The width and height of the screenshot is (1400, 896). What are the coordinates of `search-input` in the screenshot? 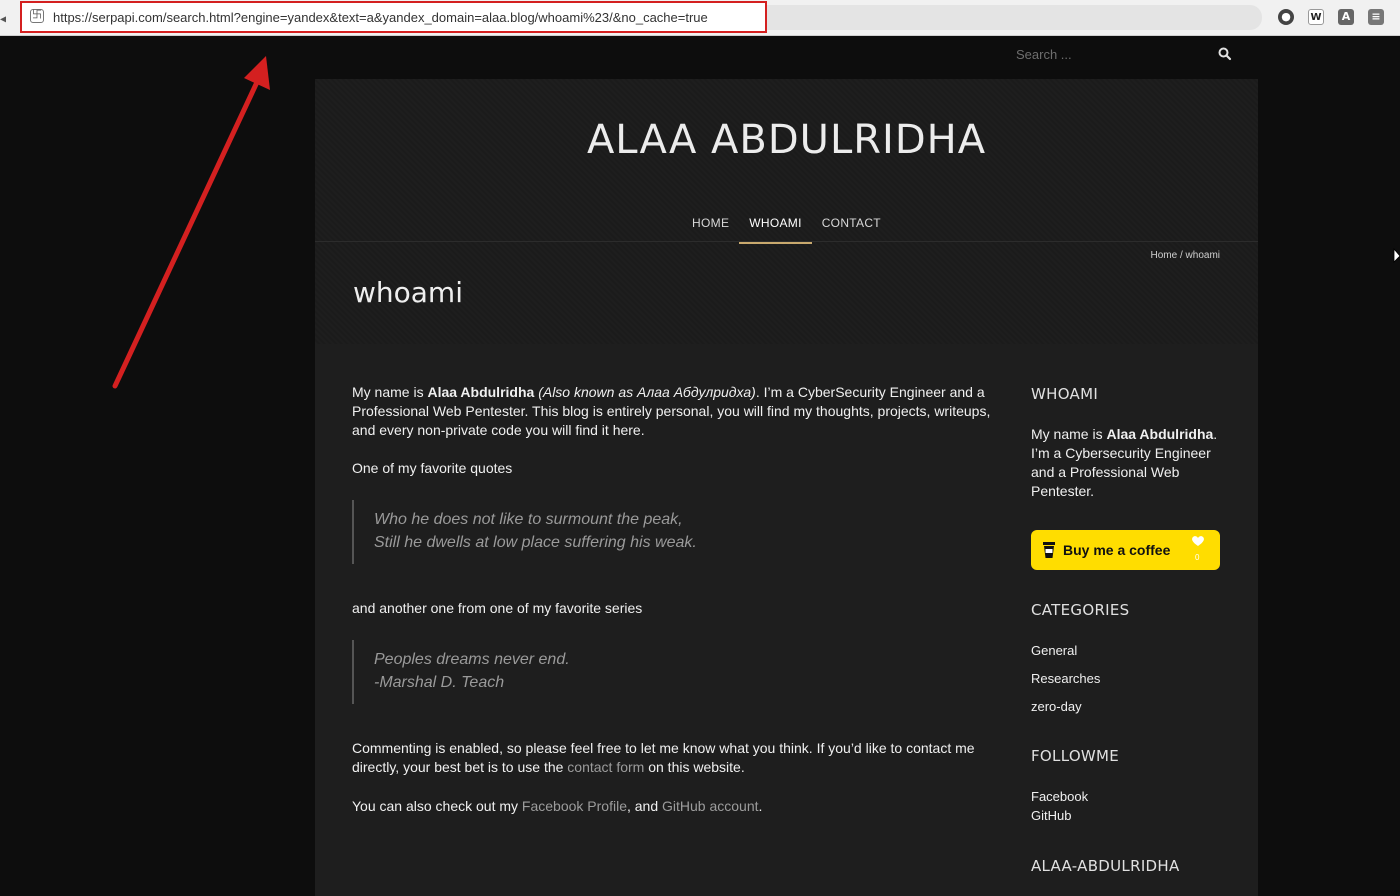 It's located at (1110, 54).